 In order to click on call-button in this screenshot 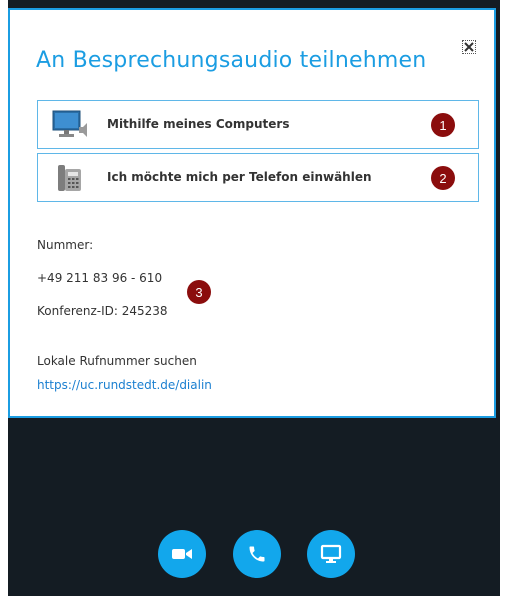, I will do `click(257, 554)`.